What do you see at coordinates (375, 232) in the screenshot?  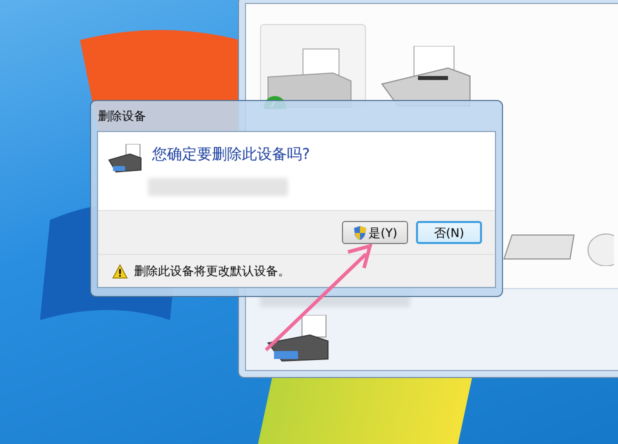 I see `dialog-button: 是(Y)` at bounding box center [375, 232].